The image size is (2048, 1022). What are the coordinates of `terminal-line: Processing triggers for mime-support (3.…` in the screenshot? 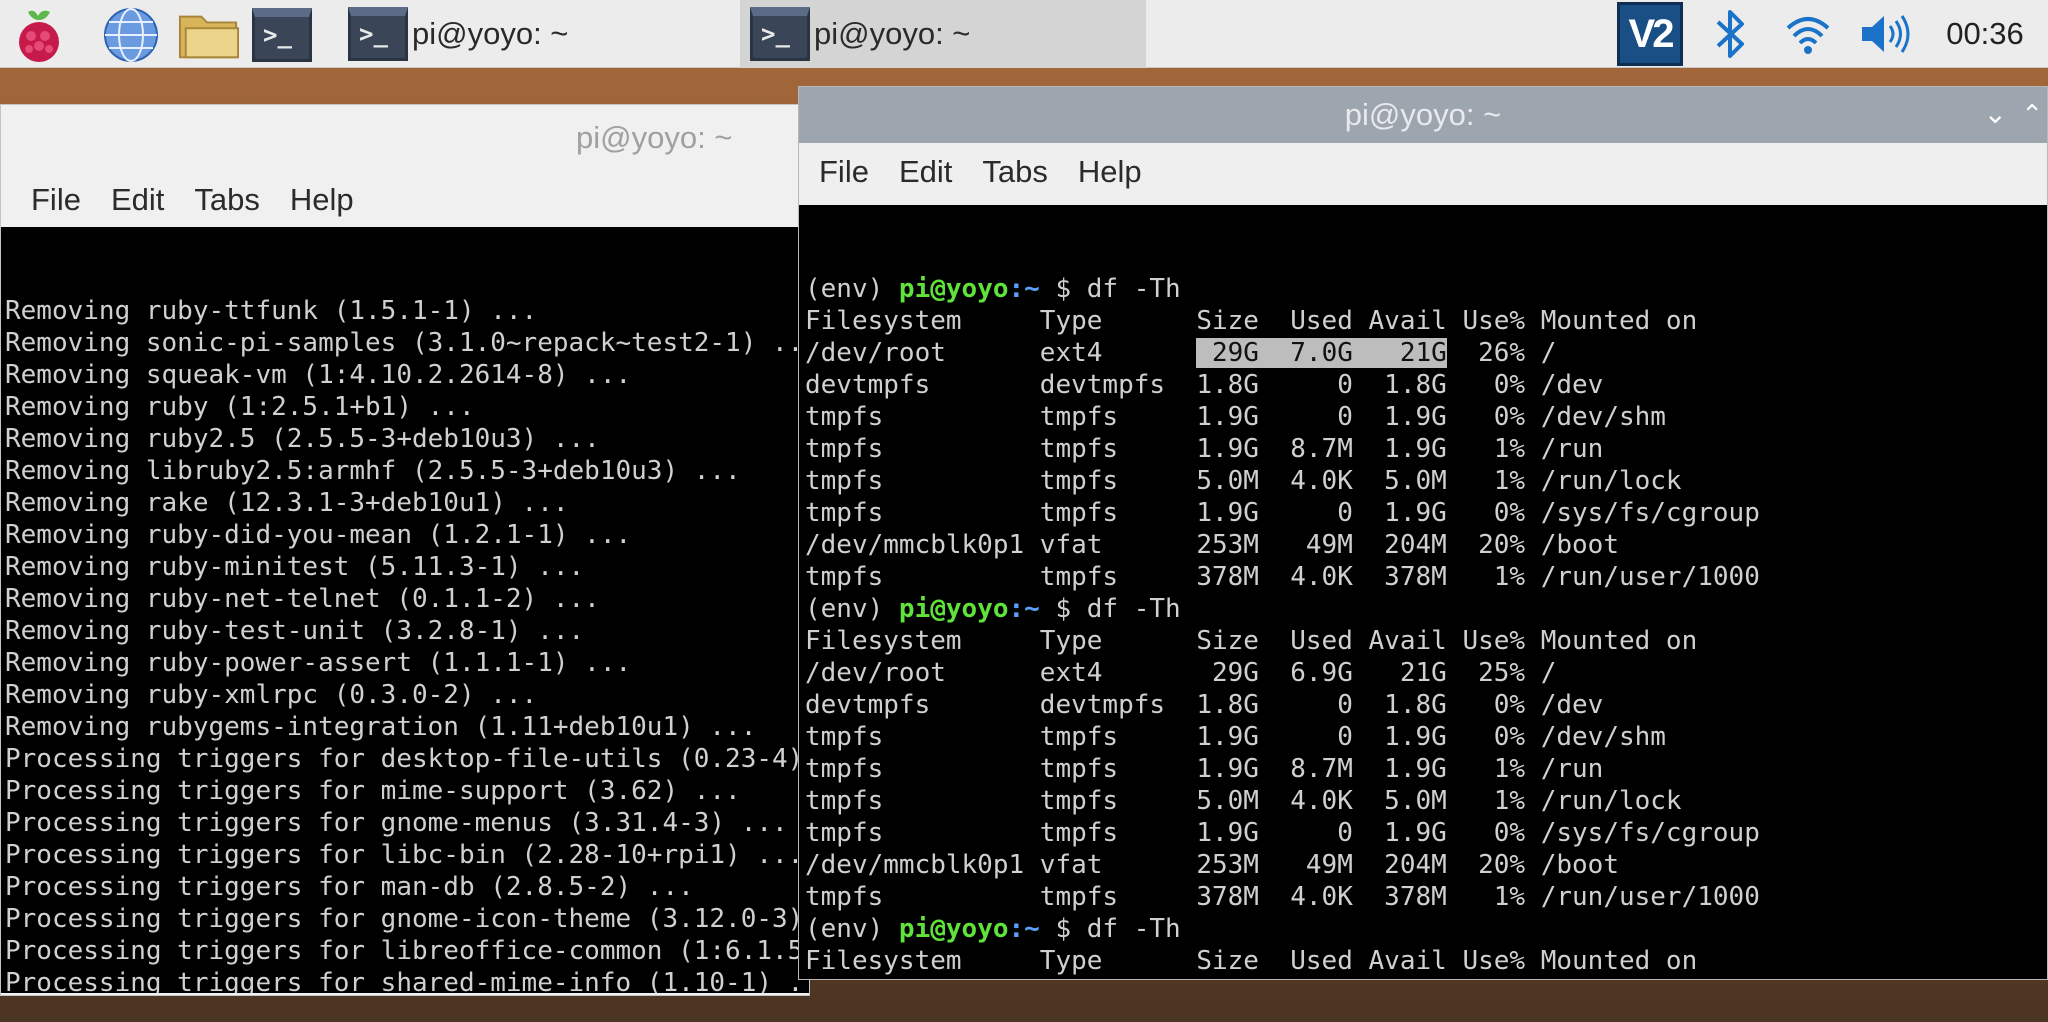 It's located at (373, 791).